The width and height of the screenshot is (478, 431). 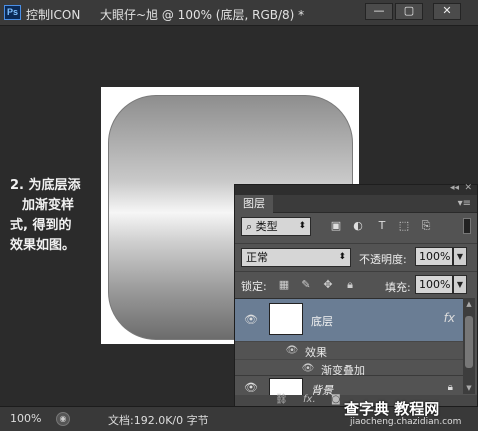 What do you see at coordinates (383, 259) in the screenshot?
I see `opacity-label: 不透明度:` at bounding box center [383, 259].